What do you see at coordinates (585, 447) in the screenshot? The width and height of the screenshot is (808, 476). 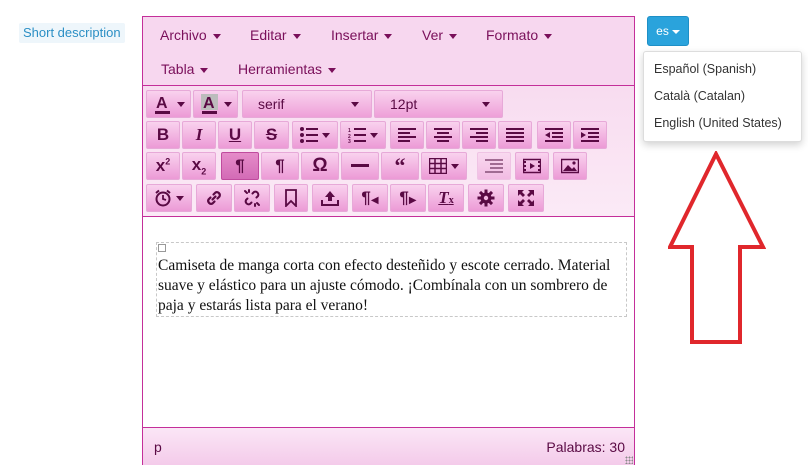 I see `word-count: Palabras: 30` at bounding box center [585, 447].